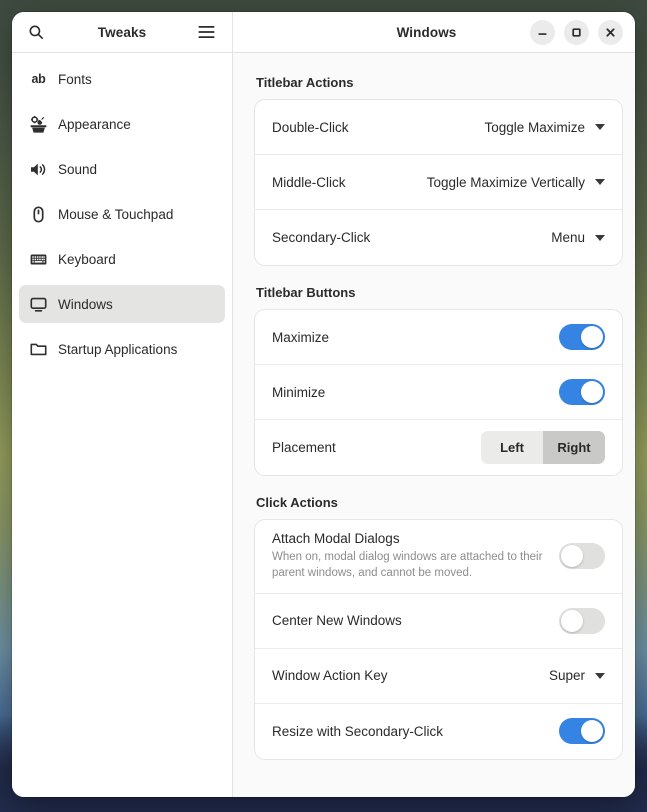 The width and height of the screenshot is (647, 812). Describe the element at coordinates (309, 182) in the screenshot. I see `row-label: Middle-Click` at that location.